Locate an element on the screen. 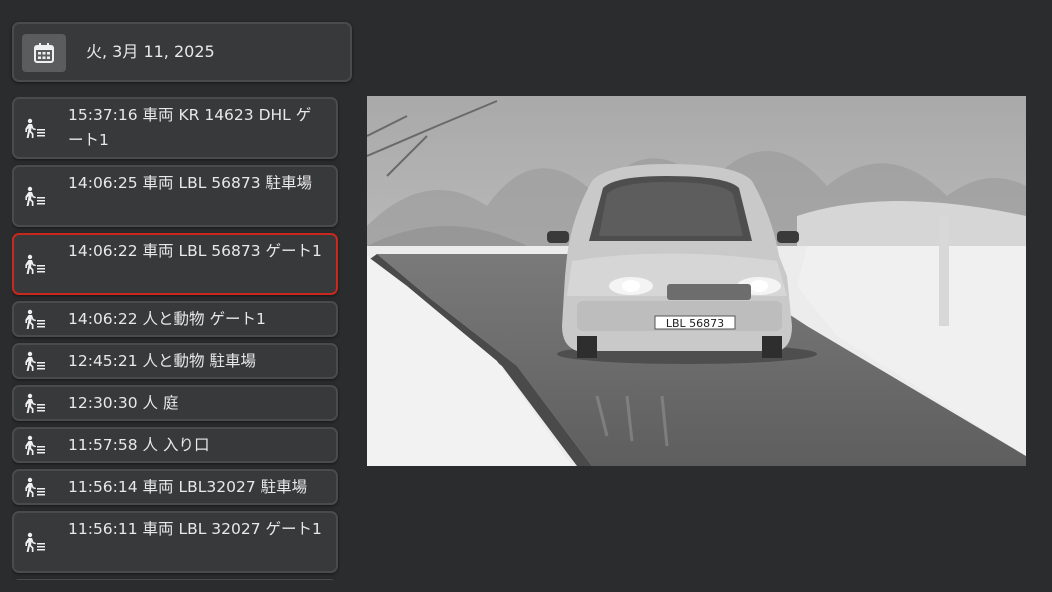 The width and height of the screenshot is (1052, 592). calendar-icon is located at coordinates (44, 53).